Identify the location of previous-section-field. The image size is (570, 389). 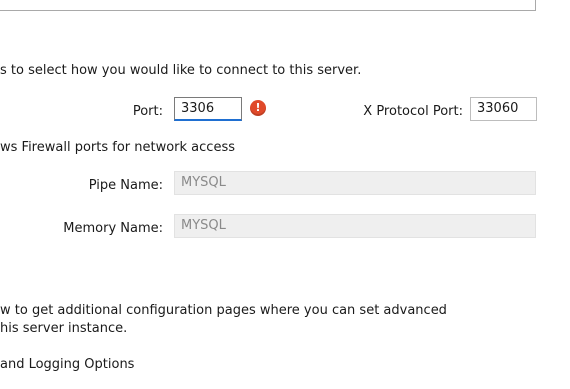
(268, 5).